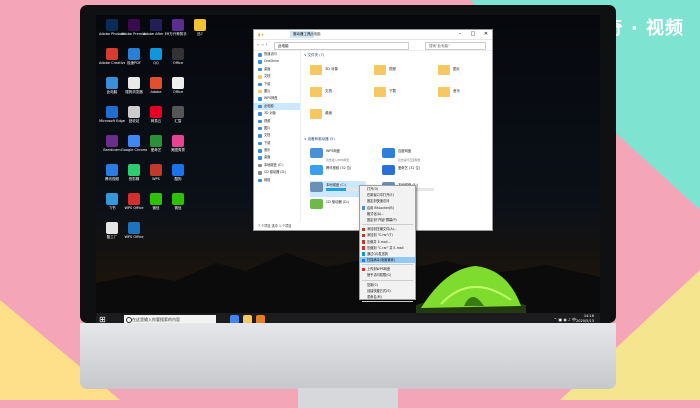 The width and height of the screenshot is (700, 408). I want to click on nav-item: 本地磁盘 (C:), so click(277, 165).